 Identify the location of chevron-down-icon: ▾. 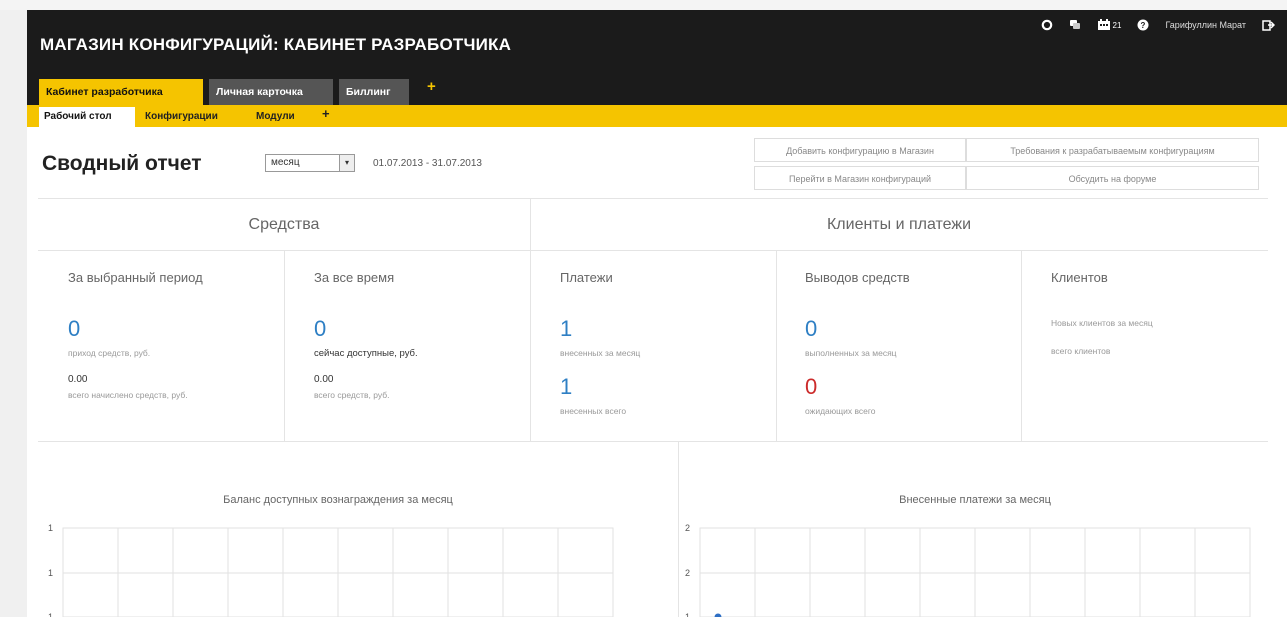
(346, 163).